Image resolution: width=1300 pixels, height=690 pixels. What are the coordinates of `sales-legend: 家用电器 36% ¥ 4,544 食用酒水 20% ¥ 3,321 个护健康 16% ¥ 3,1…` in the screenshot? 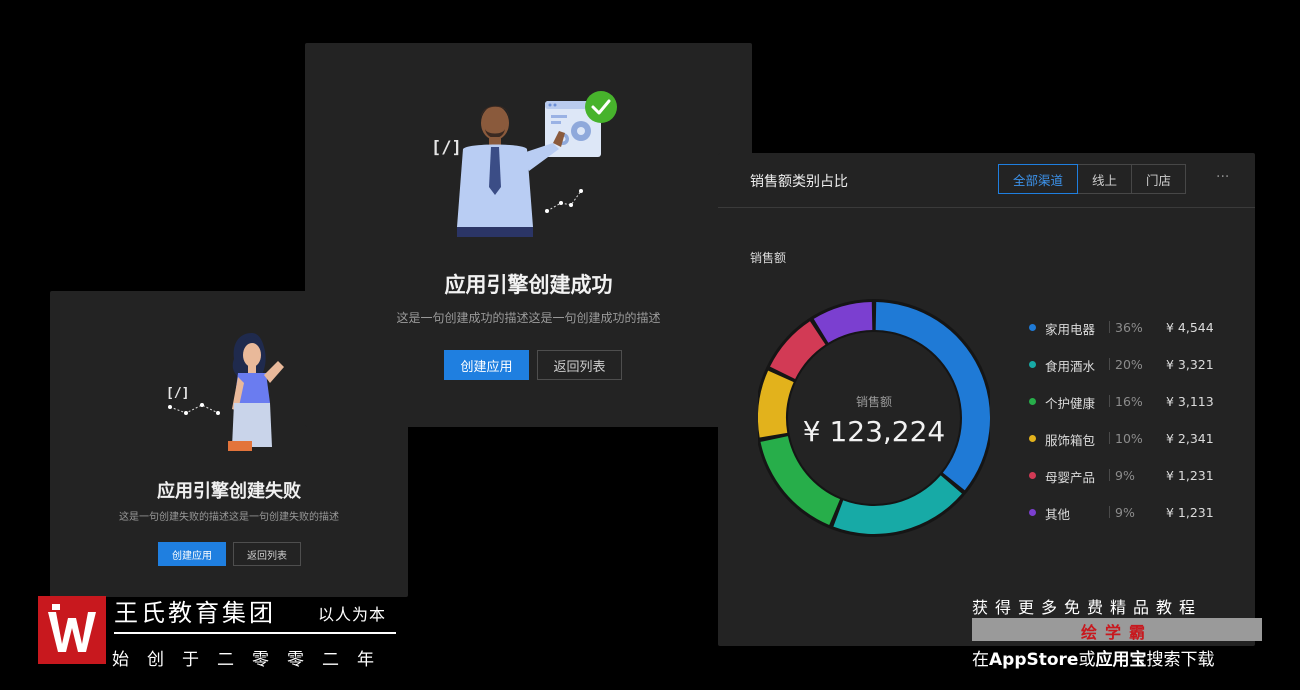 It's located at (1129, 428).